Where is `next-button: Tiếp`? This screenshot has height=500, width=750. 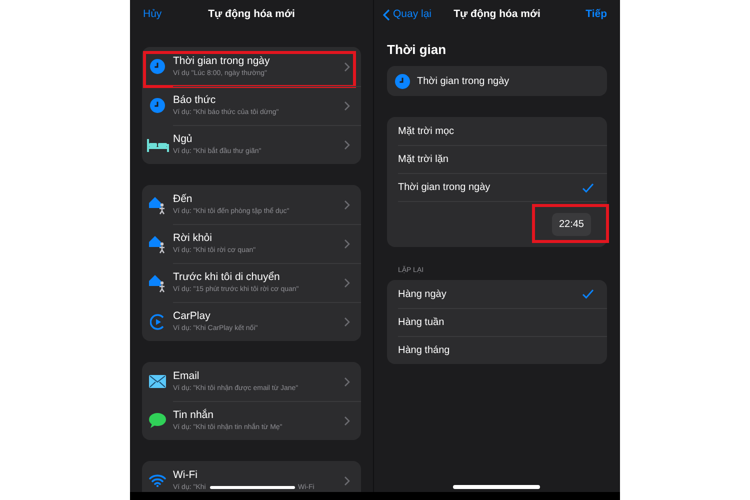
next-button: Tiếp is located at coordinates (596, 15).